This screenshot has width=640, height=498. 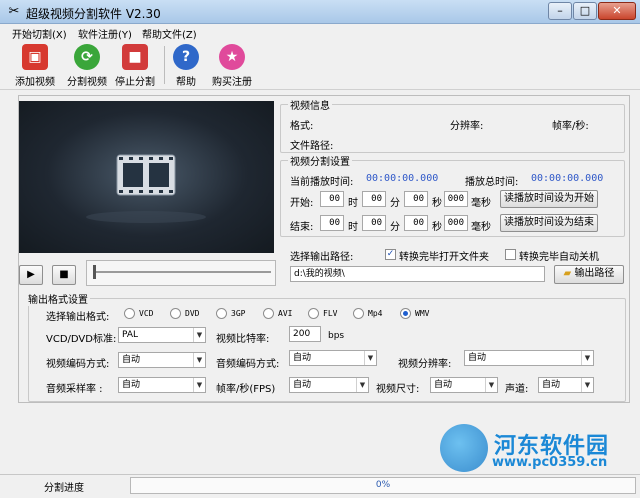 What do you see at coordinates (146, 188) in the screenshot?
I see `film-clip-icon` at bounding box center [146, 188].